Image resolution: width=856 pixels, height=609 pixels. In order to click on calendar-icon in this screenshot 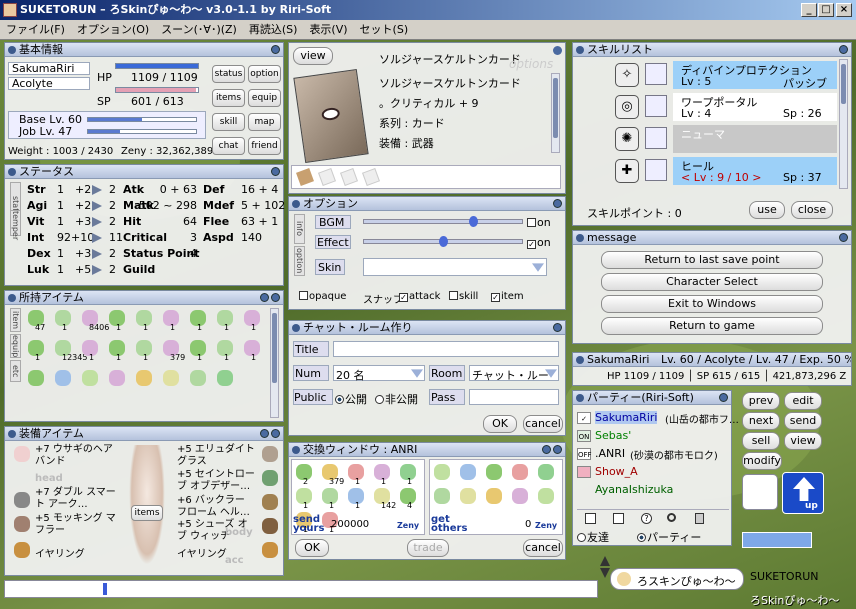, I will do `click(618, 518)`.